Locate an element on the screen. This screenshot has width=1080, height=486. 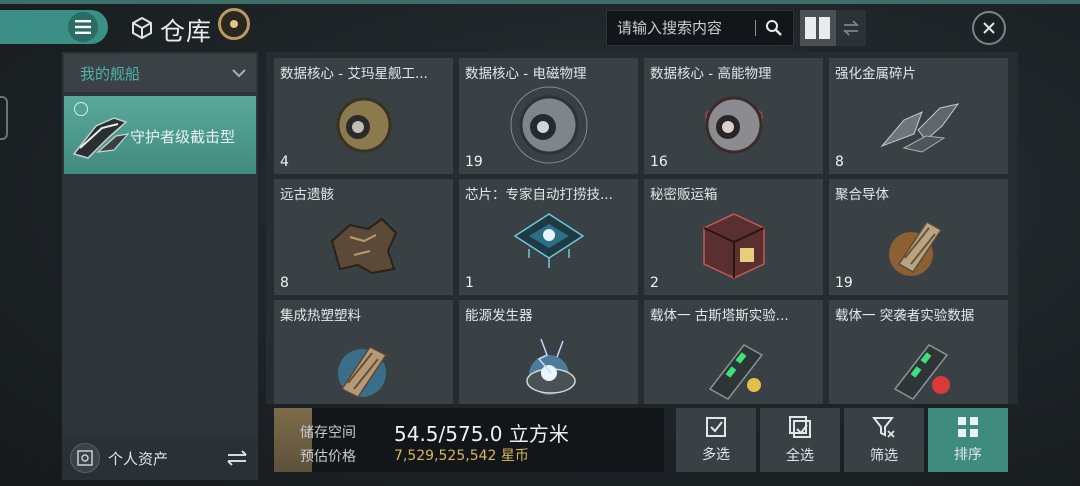
data-core-gold-icon is located at coordinates (363, 125).